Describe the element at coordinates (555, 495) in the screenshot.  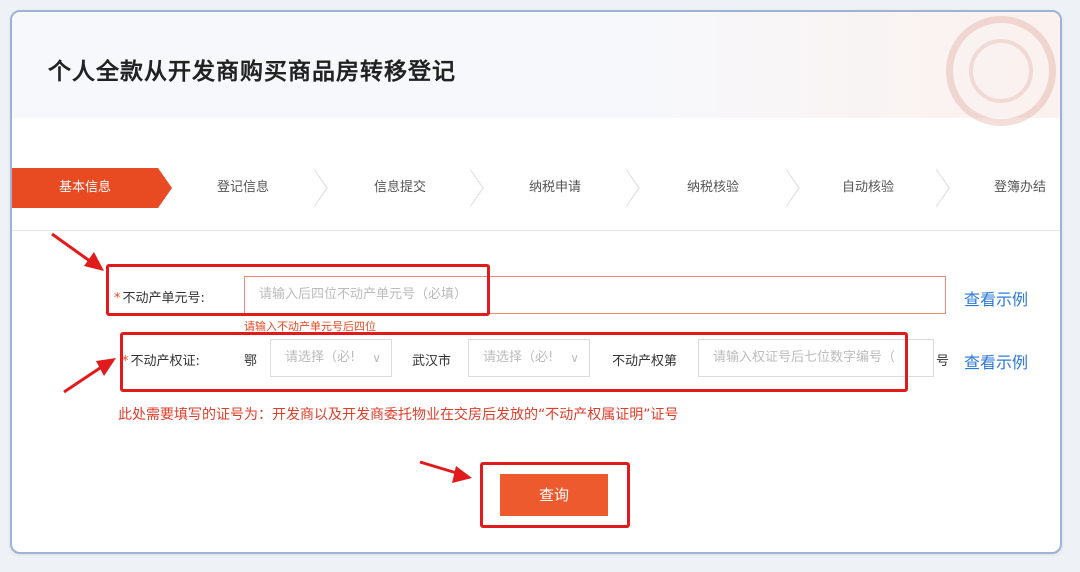
I see `annotation-box-query` at that location.